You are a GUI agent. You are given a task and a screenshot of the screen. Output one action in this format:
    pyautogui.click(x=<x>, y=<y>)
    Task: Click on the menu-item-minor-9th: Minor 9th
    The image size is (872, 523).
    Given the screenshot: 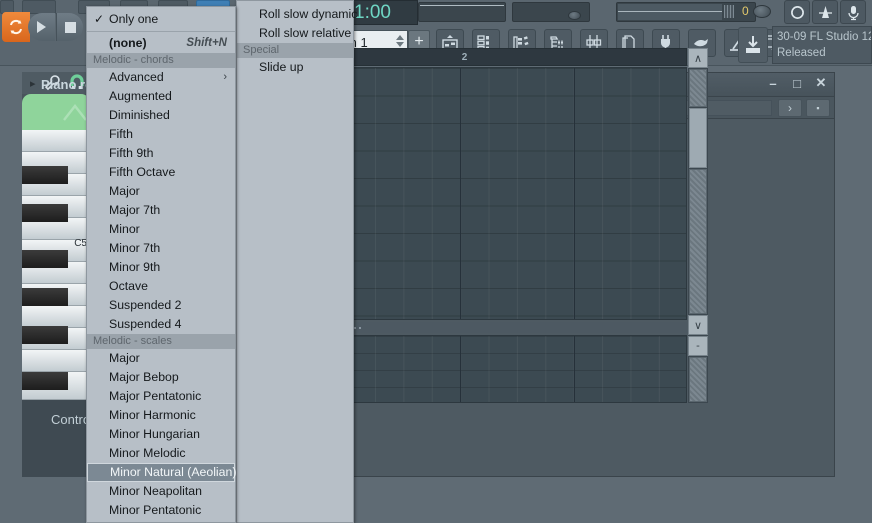 What is the action you would take?
    pyautogui.click(x=161, y=267)
    